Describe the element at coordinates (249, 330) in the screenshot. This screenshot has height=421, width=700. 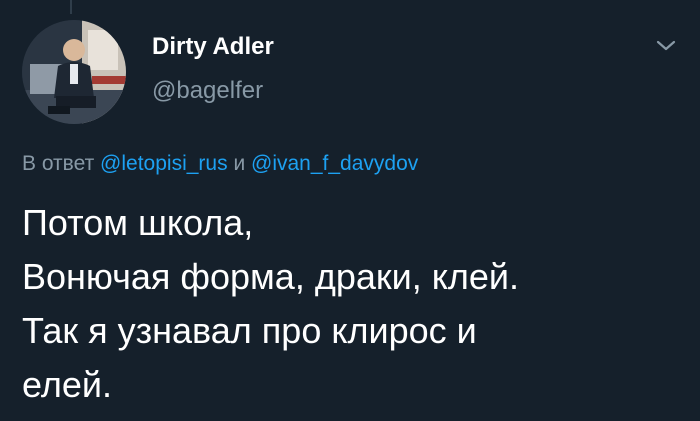
I see `tweet-text-line: Так я узнавал про клирос и` at that location.